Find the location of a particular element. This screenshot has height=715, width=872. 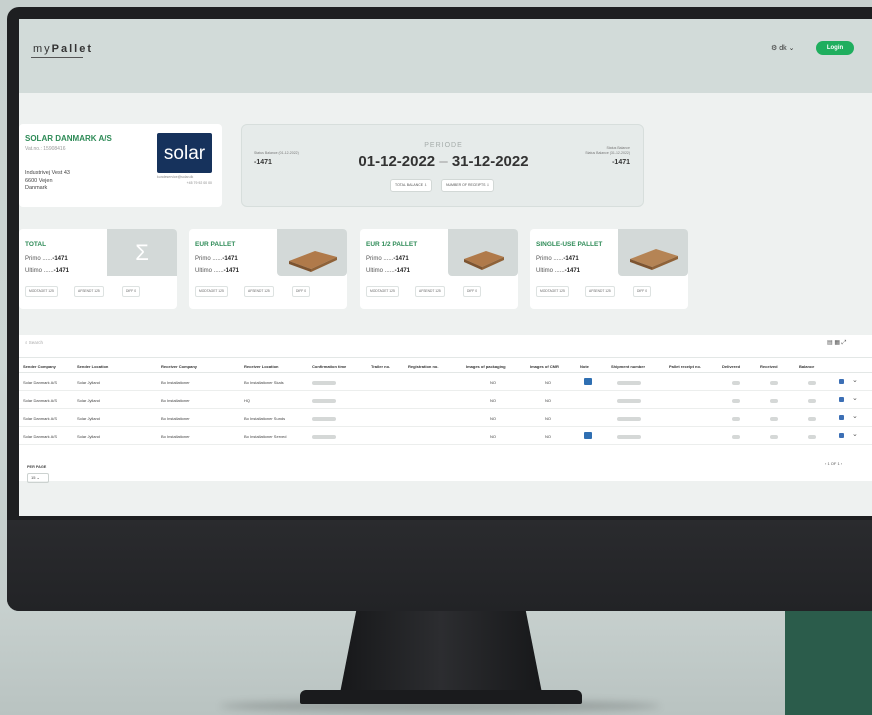

col-header: Confirmation time is located at coordinates (329, 366).